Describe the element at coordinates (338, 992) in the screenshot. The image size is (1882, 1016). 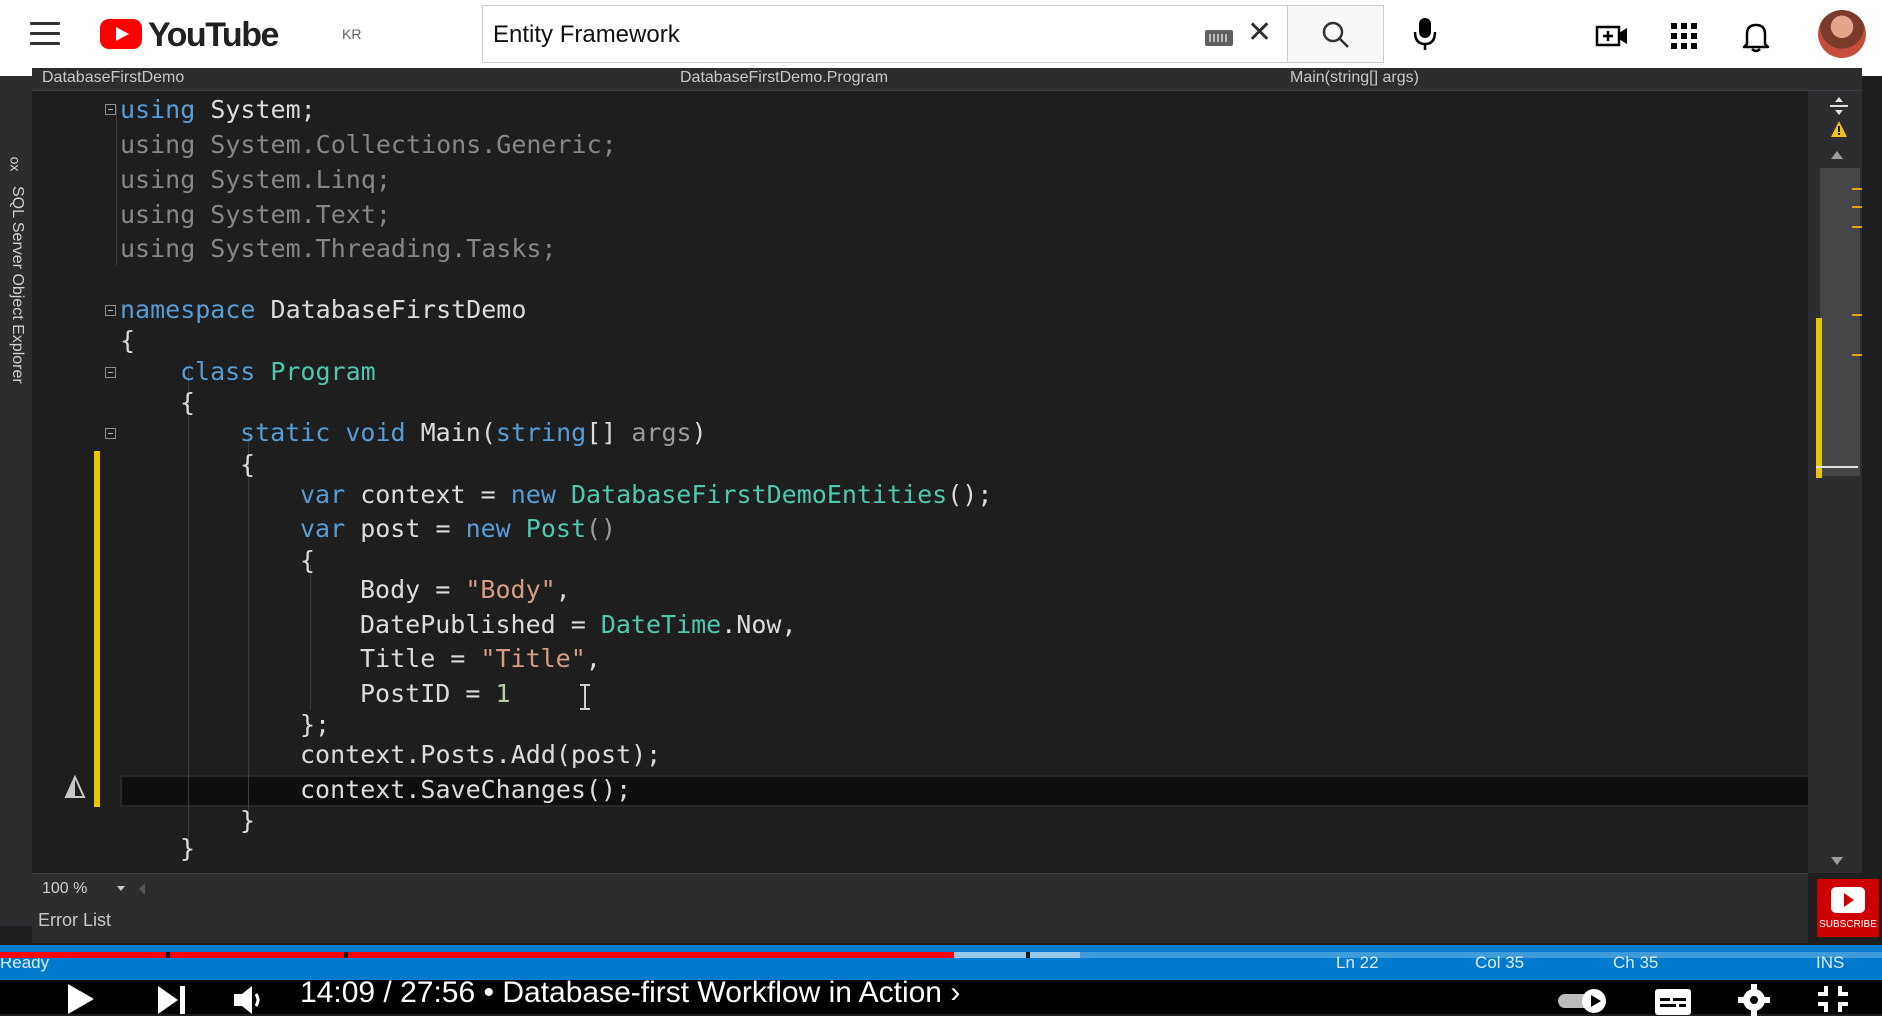
I see `time-current: 14:09` at that location.